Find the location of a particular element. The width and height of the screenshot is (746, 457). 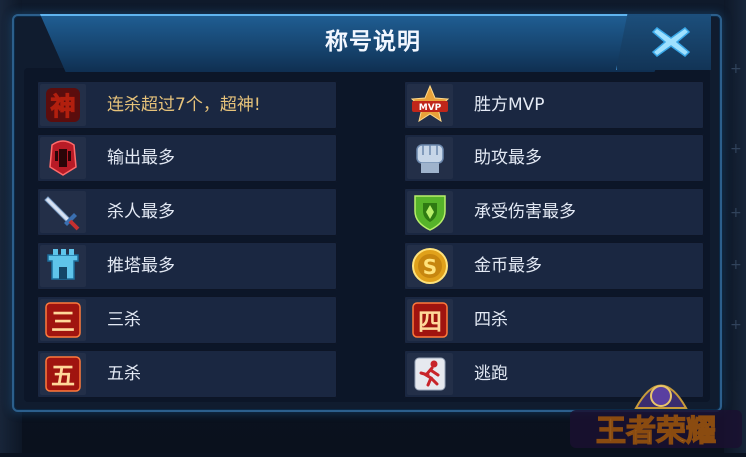

title-label: 杀人最多 is located at coordinates (141, 212).